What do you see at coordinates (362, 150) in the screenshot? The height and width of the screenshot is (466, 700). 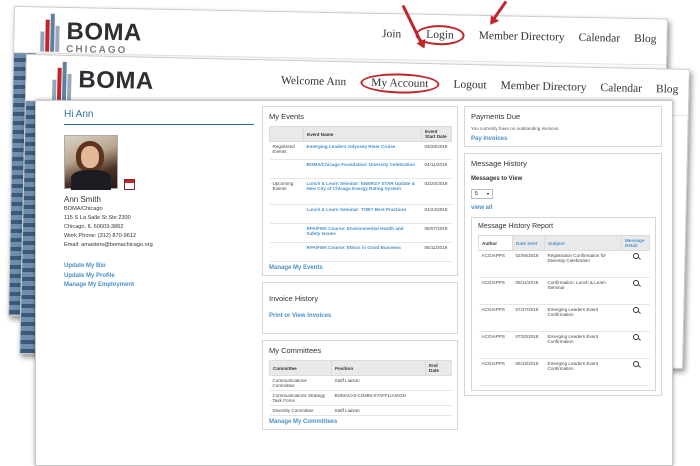 I see `event-link: Emerging Leaders Odyssey River Cruise` at bounding box center [362, 150].